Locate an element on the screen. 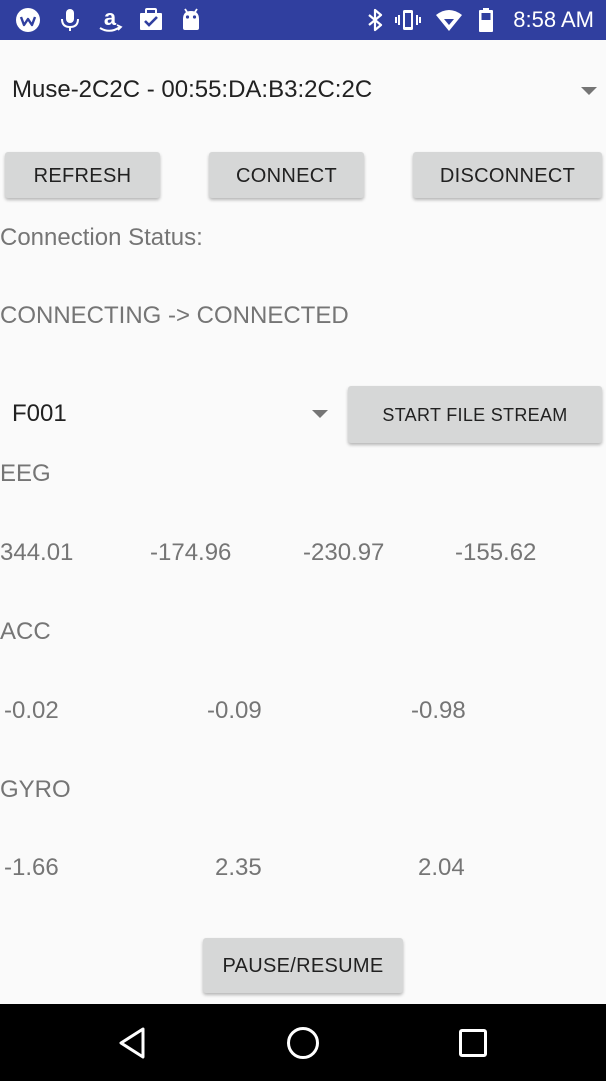  device-spinner-value: Muse-2C2C - 00:55:DA:B3:2C:2C is located at coordinates (192, 89).